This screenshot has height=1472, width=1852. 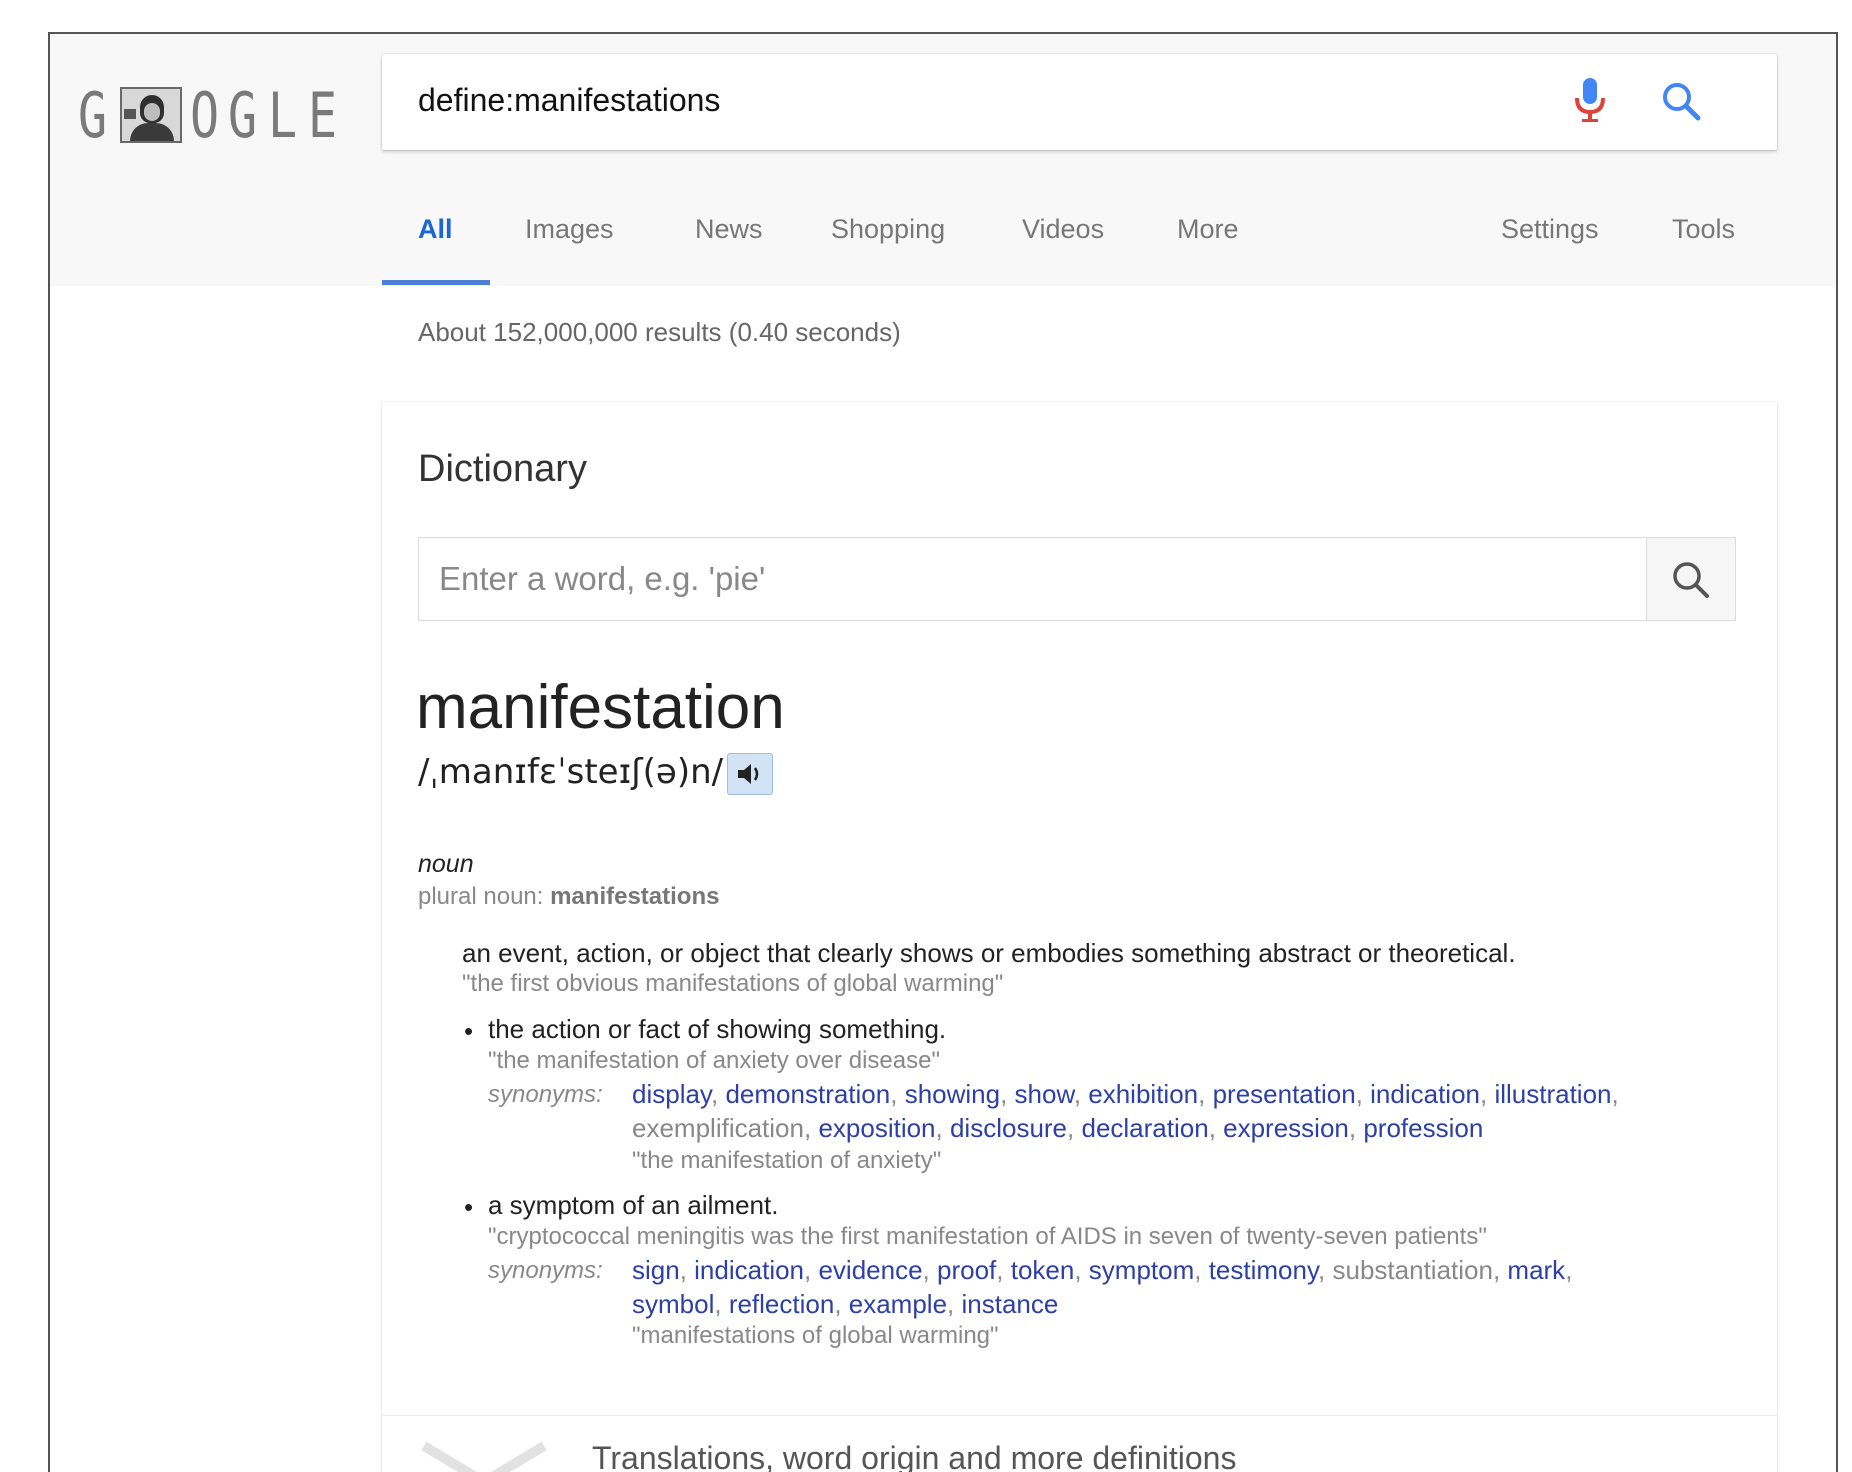 What do you see at coordinates (750, 773) in the screenshot?
I see `speaker-icon` at bounding box center [750, 773].